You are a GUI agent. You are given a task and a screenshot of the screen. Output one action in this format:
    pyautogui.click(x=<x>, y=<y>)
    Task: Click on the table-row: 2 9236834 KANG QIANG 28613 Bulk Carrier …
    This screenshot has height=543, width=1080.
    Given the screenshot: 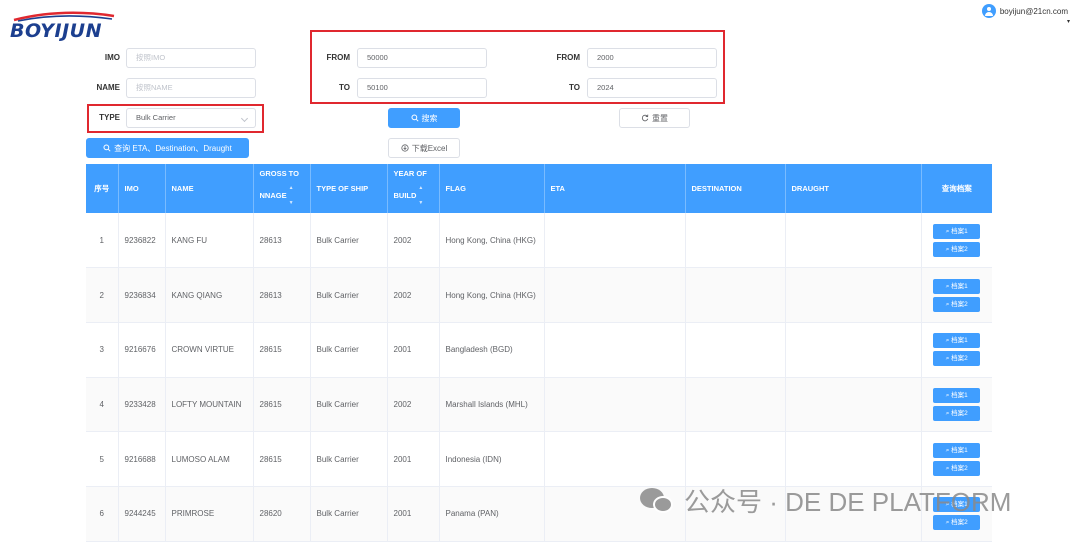 What is the action you would take?
    pyautogui.click(x=539, y=295)
    